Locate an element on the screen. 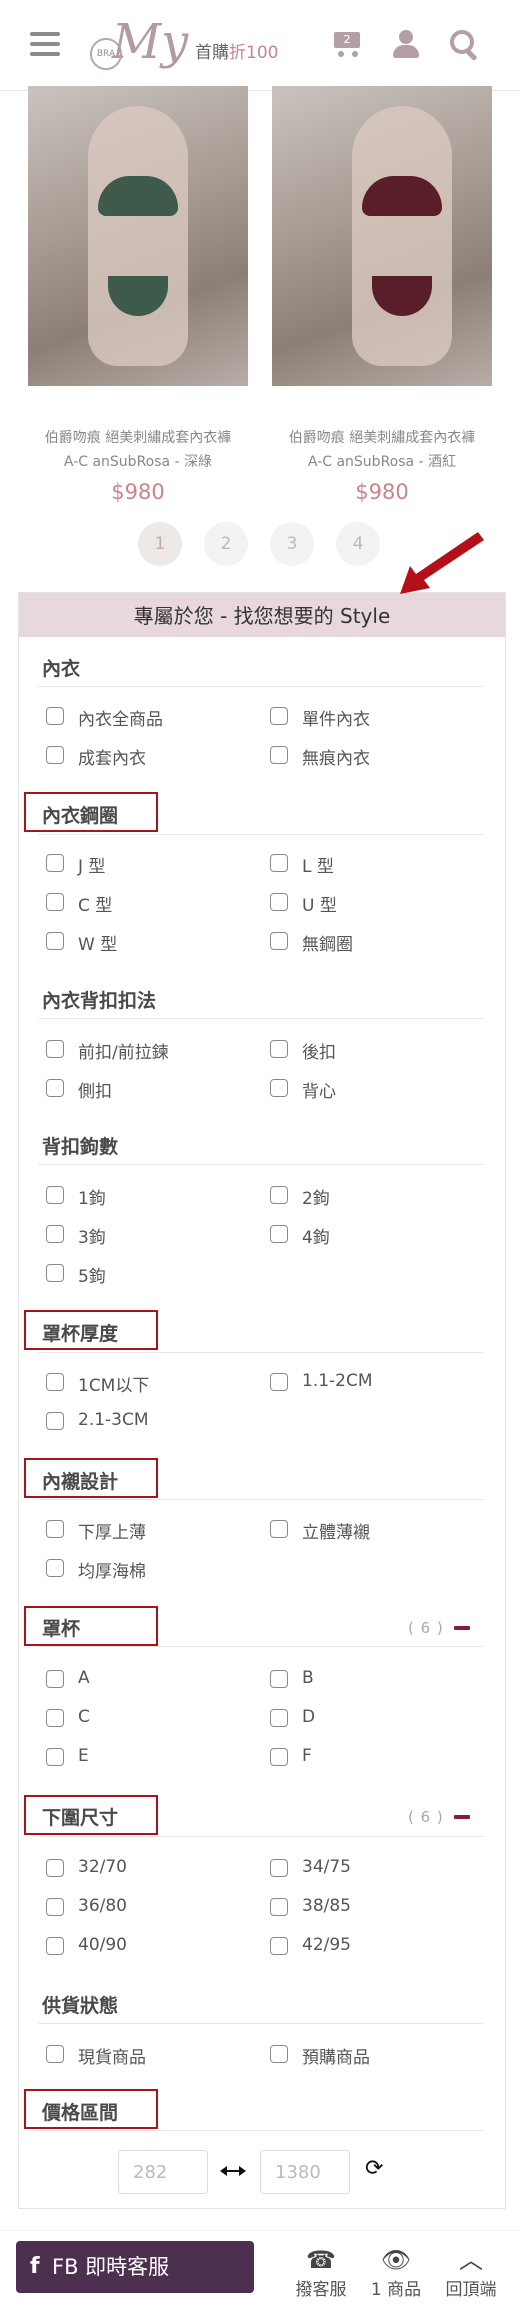 This screenshot has width=520, height=2311. collapse-band-size-icon is located at coordinates (462, 1817).